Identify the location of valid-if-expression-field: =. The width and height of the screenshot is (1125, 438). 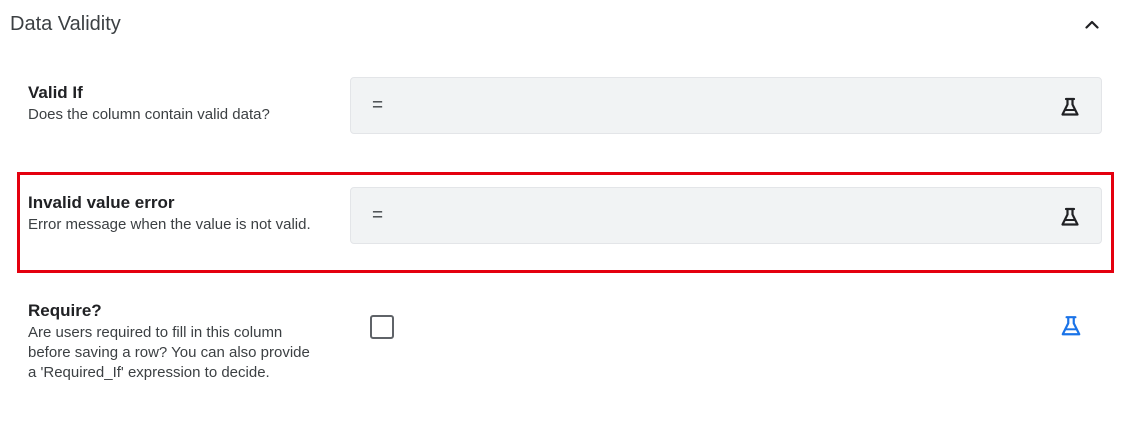
(726, 105).